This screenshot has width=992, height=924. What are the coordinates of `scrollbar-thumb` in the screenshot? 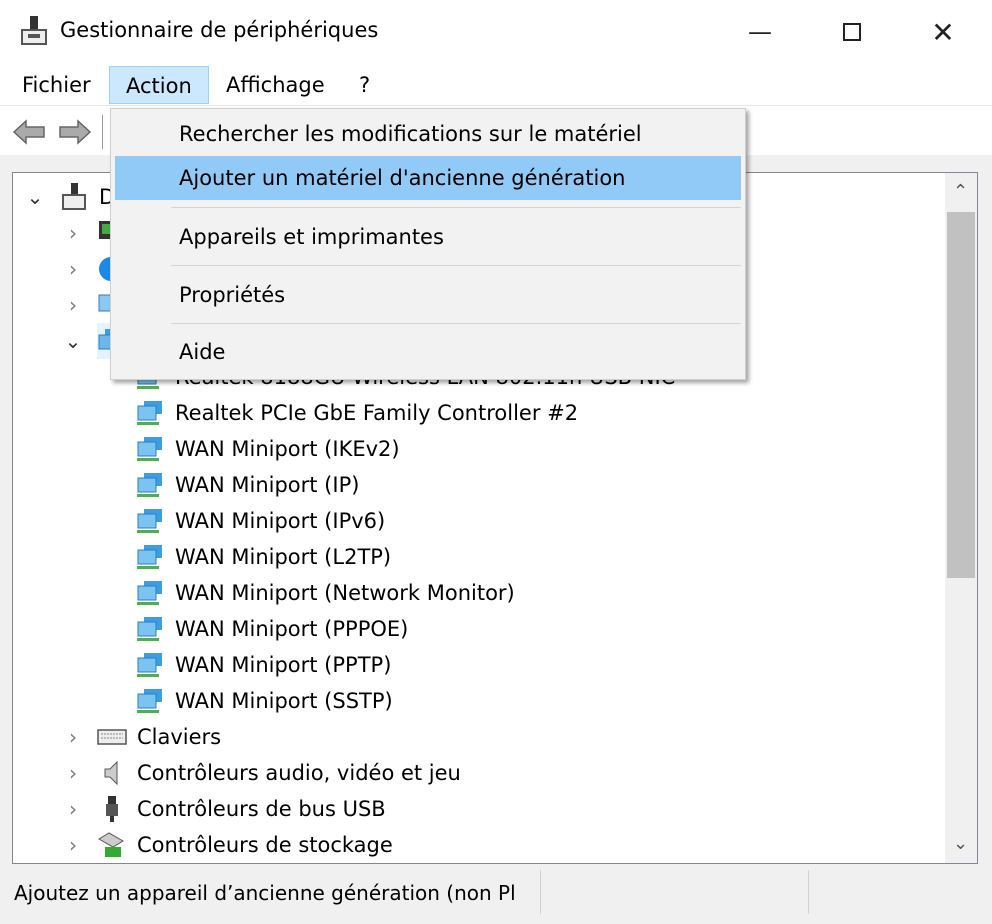 It's located at (961, 395).